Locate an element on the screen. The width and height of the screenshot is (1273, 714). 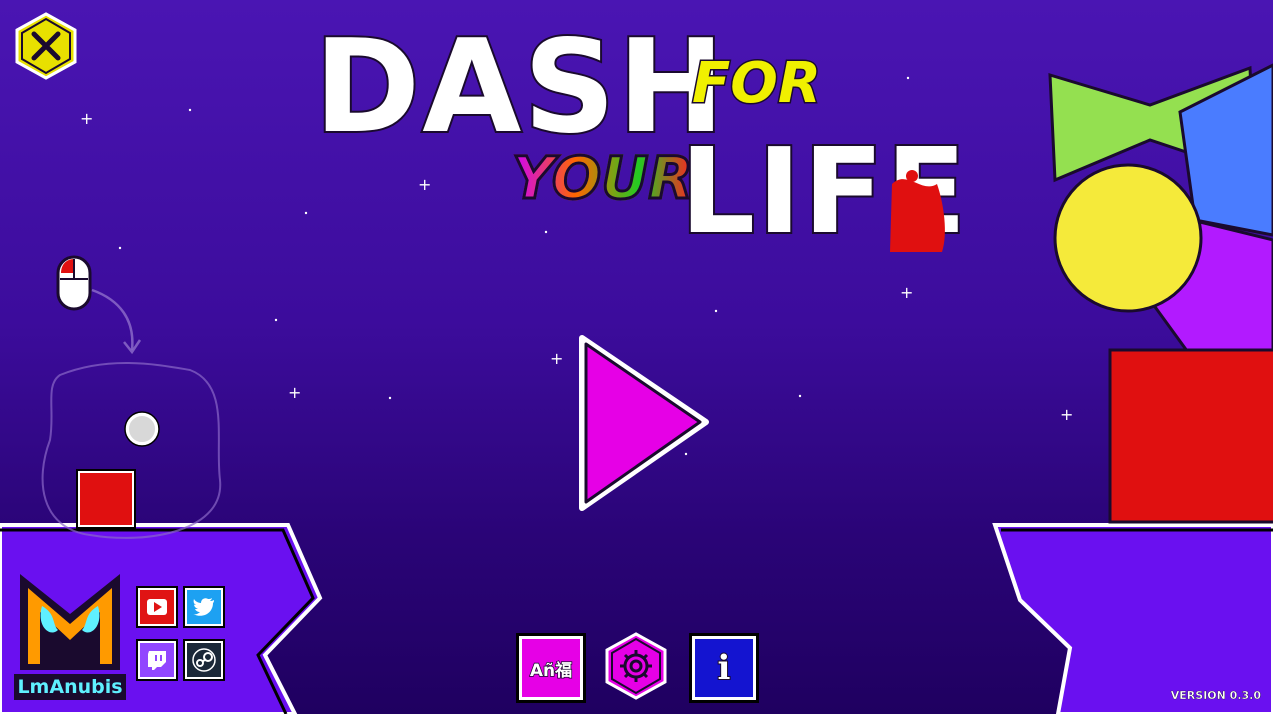
anubis-logo-icon is located at coordinates (70, 622).